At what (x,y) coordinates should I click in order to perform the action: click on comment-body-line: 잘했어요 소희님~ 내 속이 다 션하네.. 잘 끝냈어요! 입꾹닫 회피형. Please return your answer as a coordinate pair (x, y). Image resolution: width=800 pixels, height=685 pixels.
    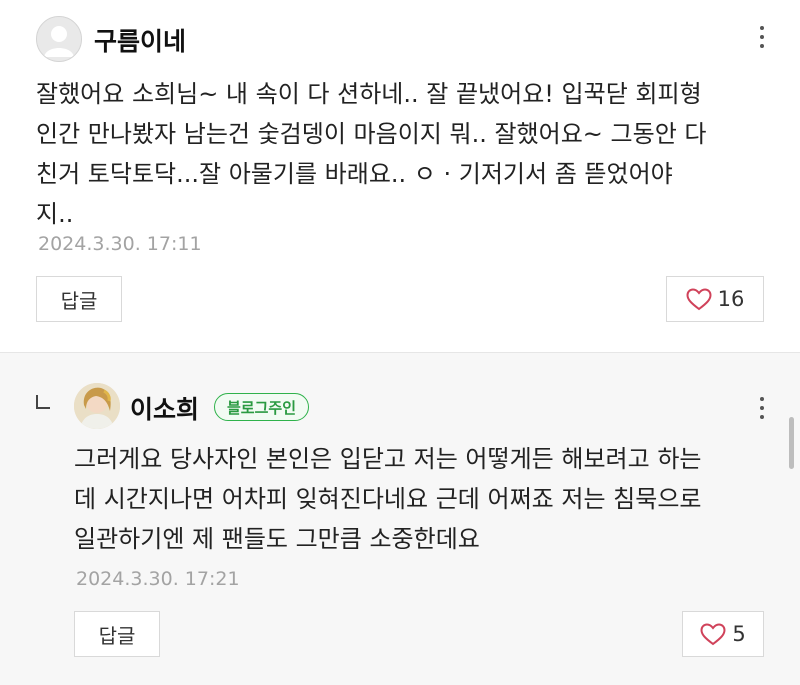
    Looking at the image, I should click on (369, 94).